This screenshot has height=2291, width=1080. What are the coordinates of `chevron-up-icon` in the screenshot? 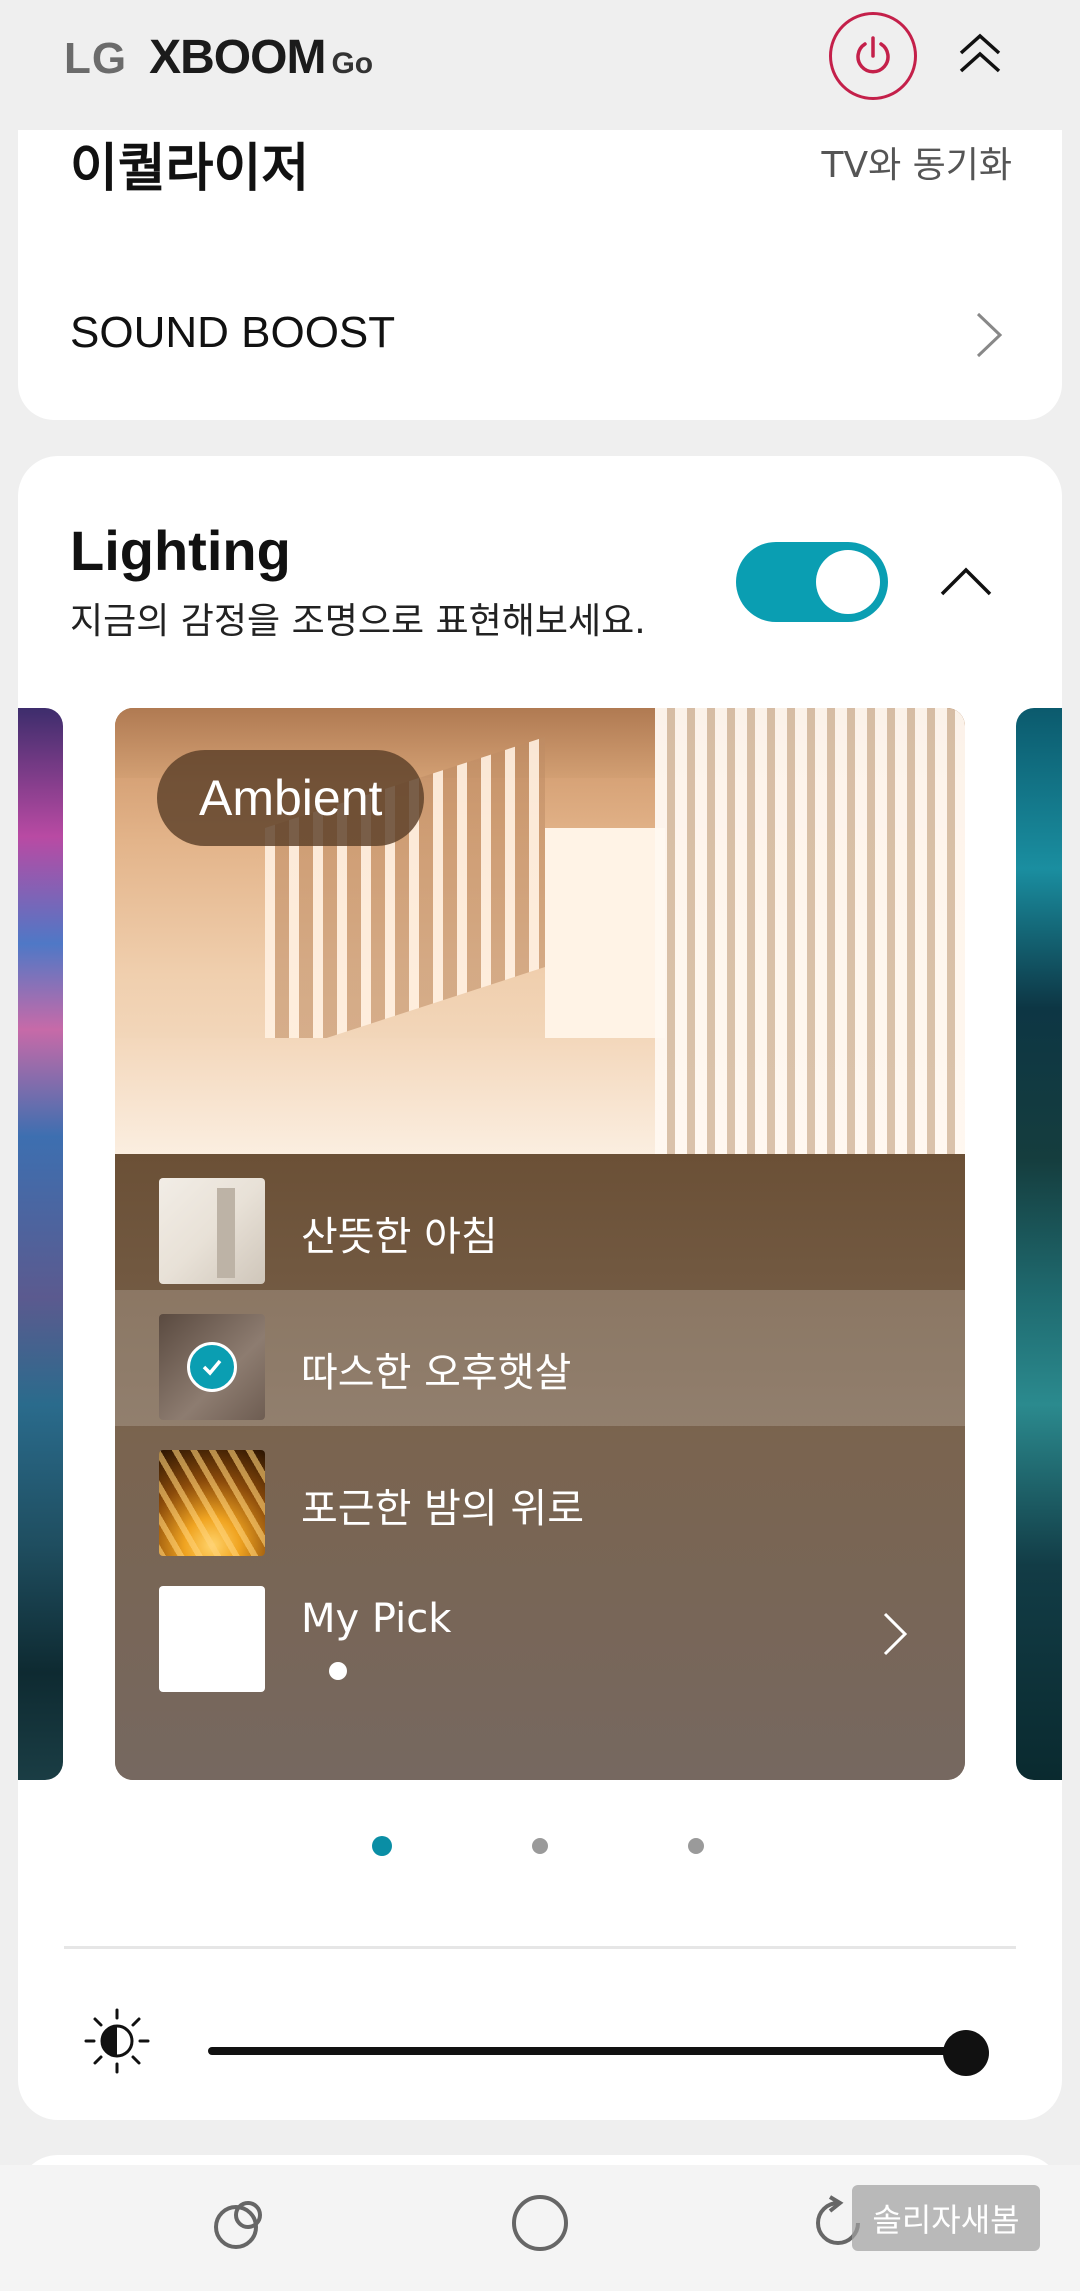 It's located at (966, 581).